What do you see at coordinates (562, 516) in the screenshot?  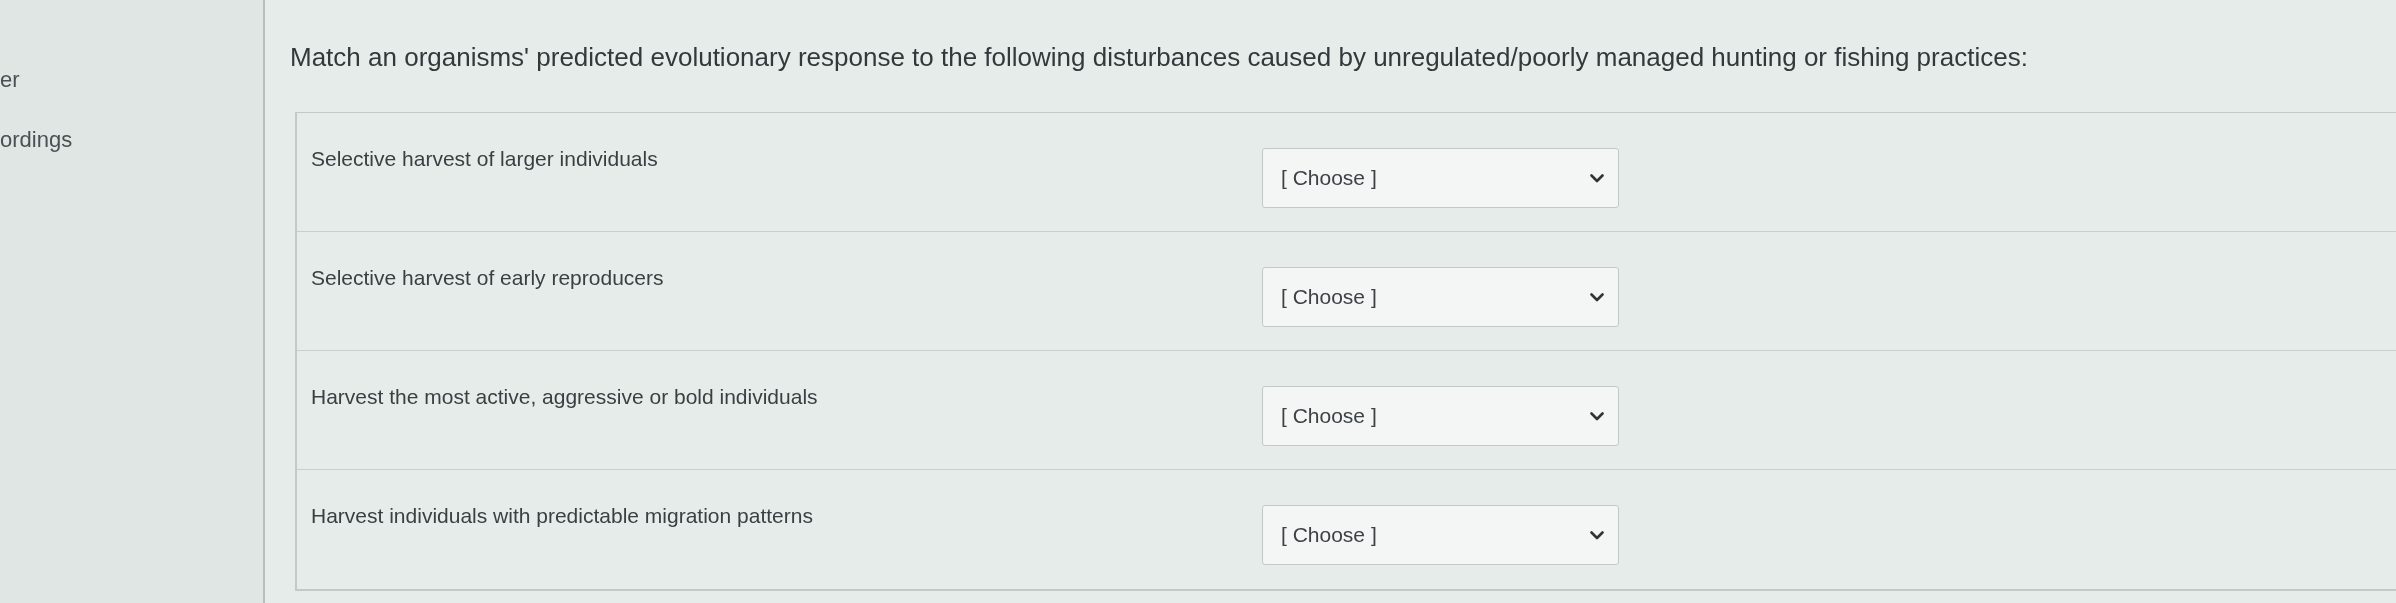 I see `match-label: Harvest individuals with predictable migration patterns` at bounding box center [562, 516].